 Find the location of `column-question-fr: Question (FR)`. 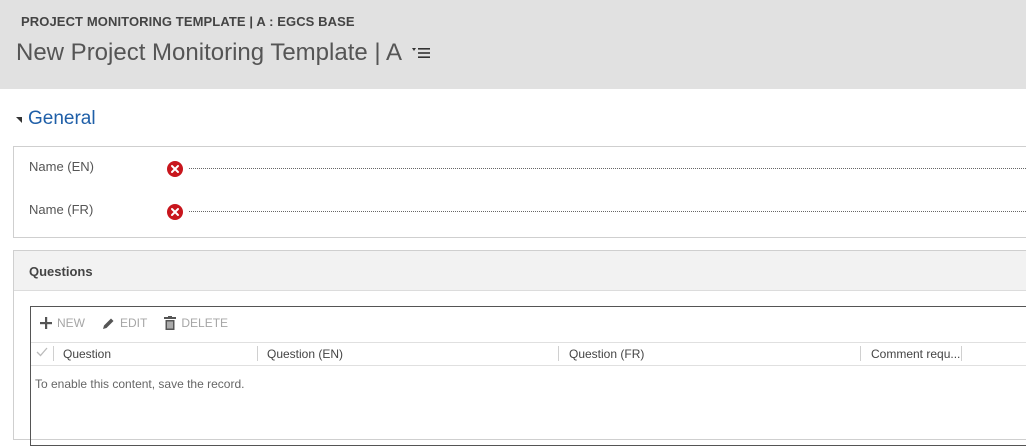

column-question-fr: Question (FR) is located at coordinates (606, 354).